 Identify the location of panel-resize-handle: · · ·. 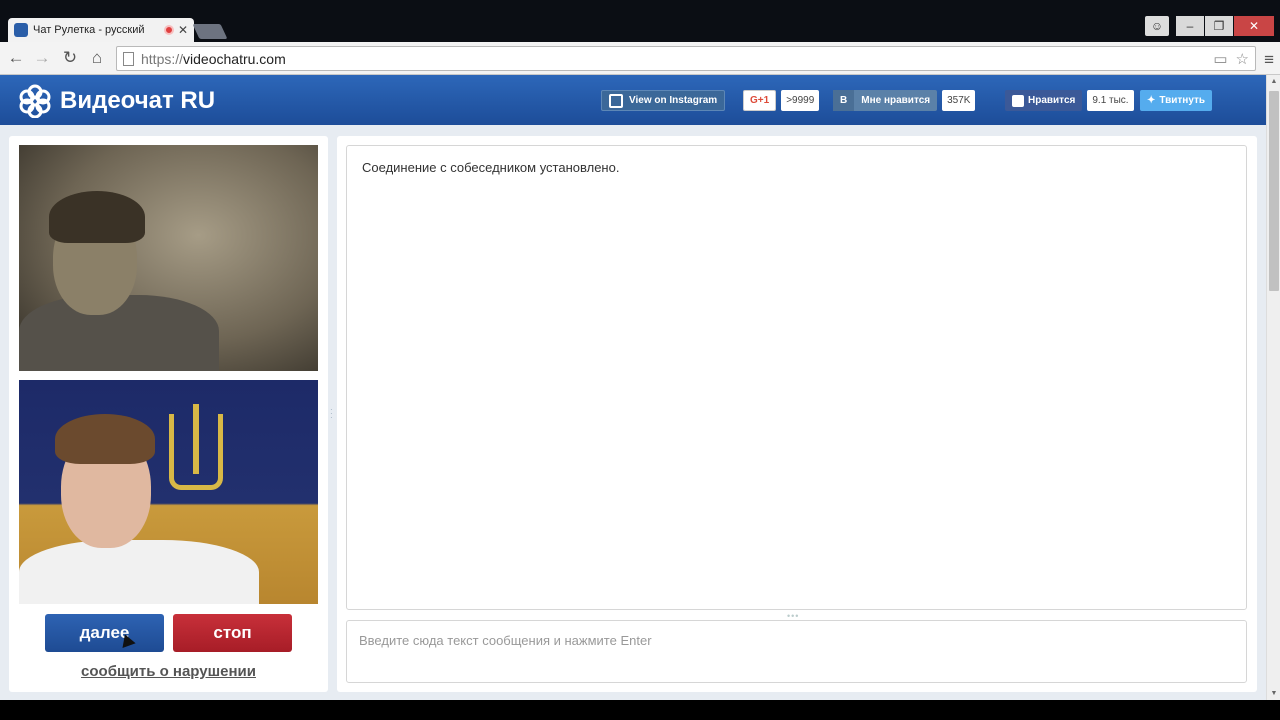
(332, 414).